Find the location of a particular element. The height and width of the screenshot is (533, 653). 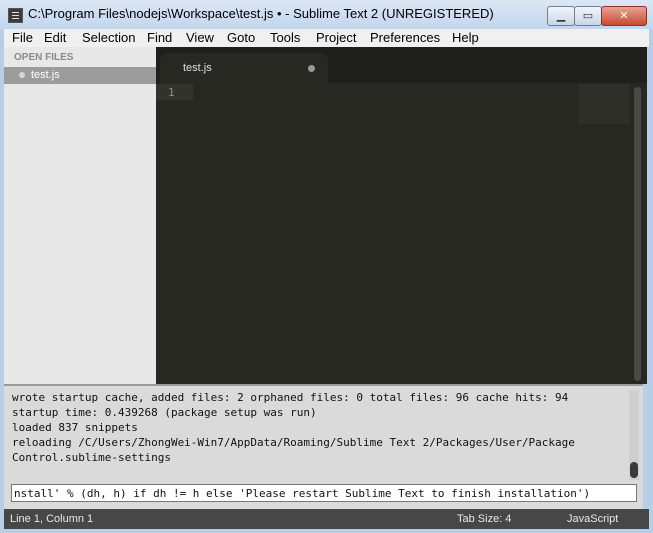

minimize-button: ▁ is located at coordinates (561, 16).